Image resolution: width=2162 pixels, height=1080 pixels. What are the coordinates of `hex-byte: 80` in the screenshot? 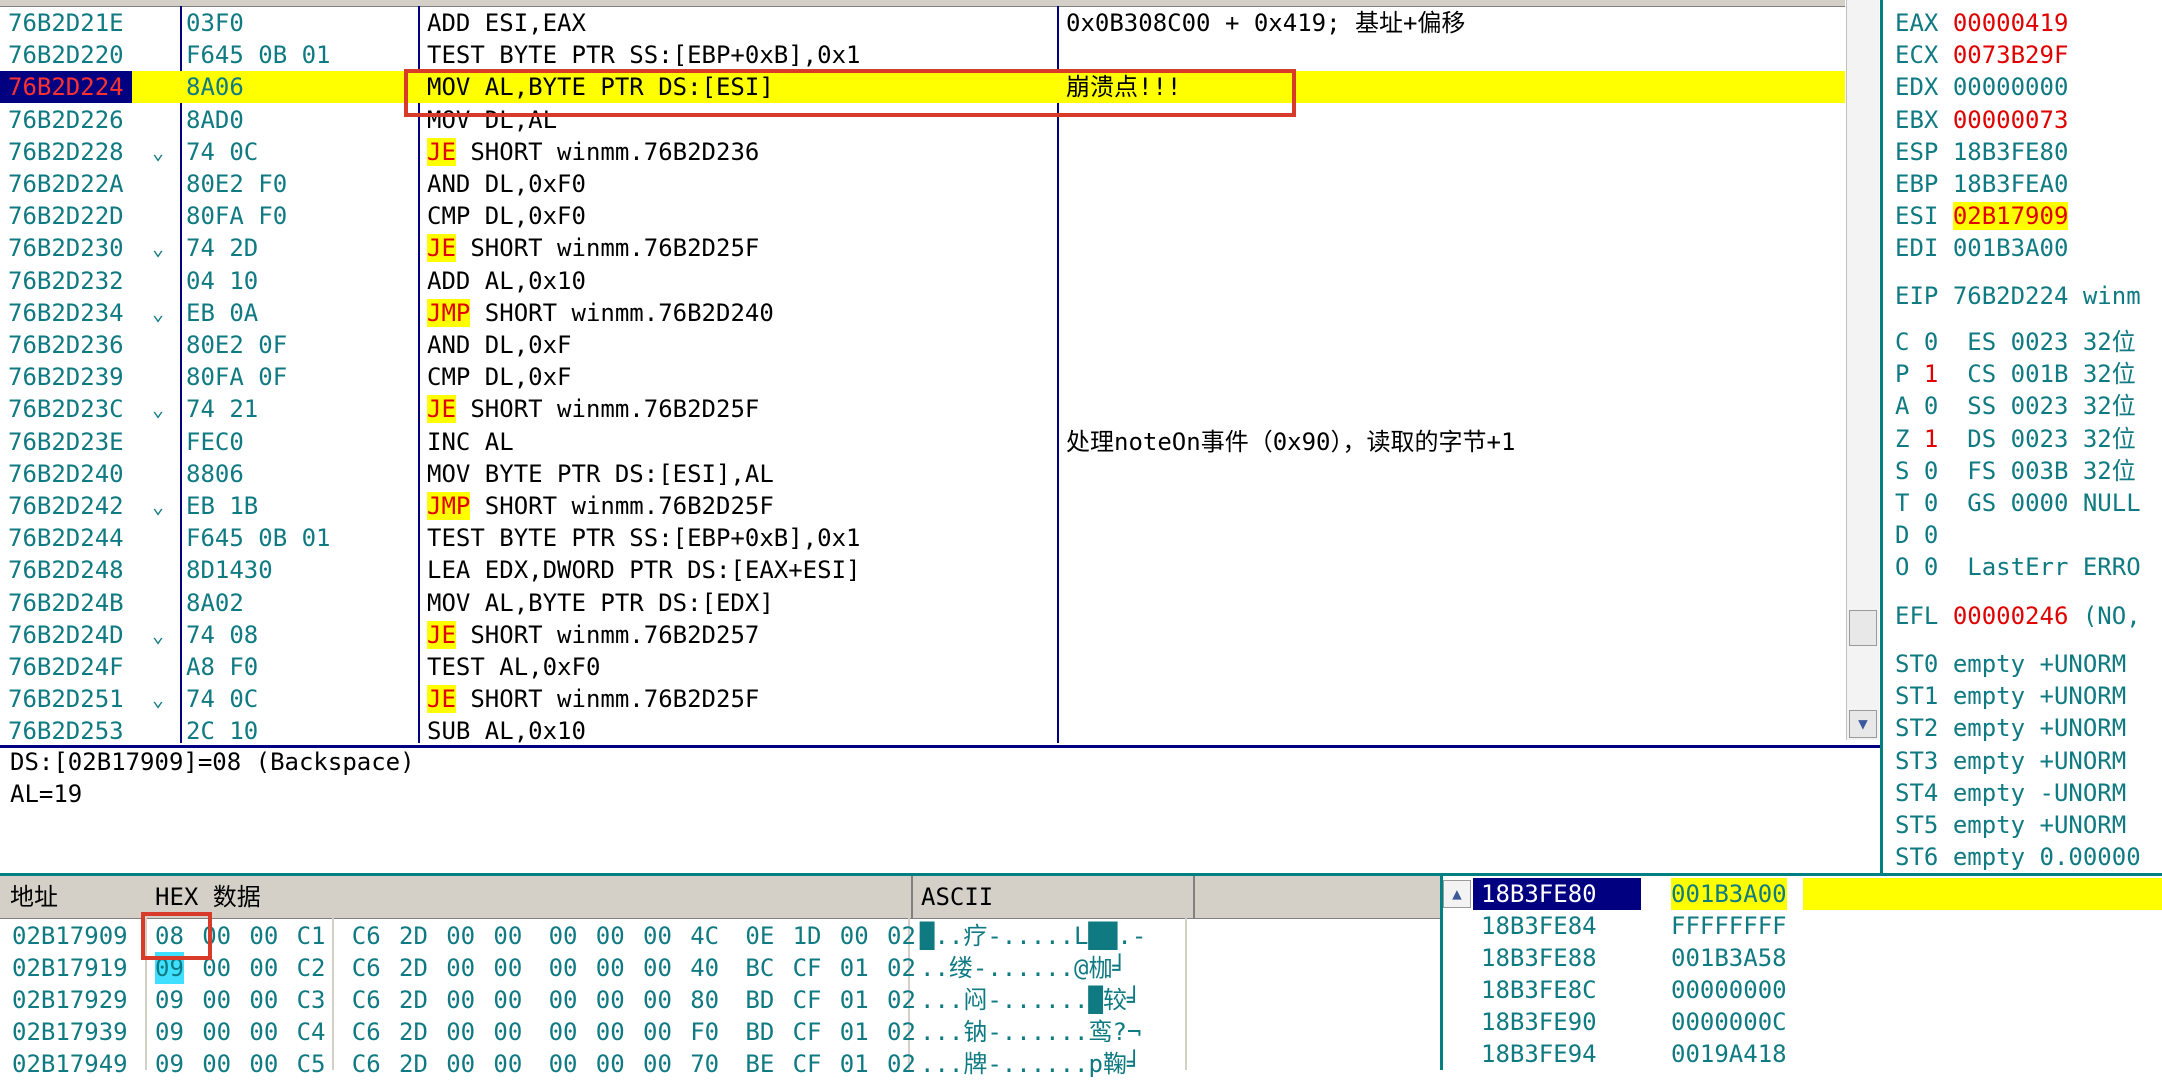 It's located at (704, 1000).